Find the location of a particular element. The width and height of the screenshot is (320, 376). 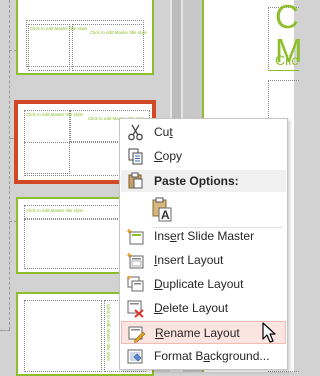

menu-item-label: Copy is located at coordinates (168, 156).